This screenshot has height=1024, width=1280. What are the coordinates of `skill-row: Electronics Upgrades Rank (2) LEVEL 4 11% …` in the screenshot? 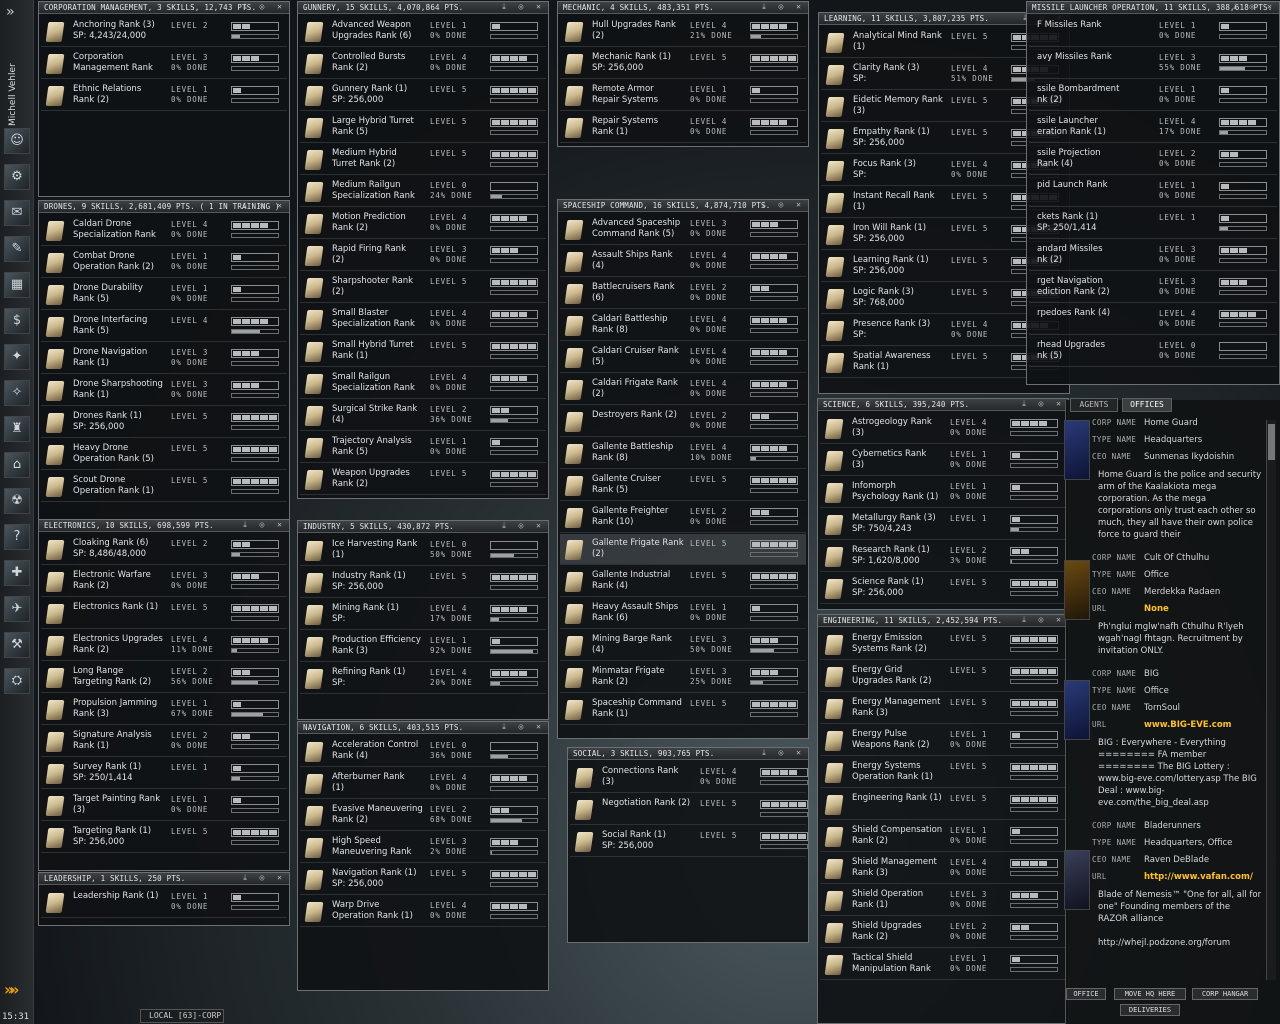 It's located at (164, 645).